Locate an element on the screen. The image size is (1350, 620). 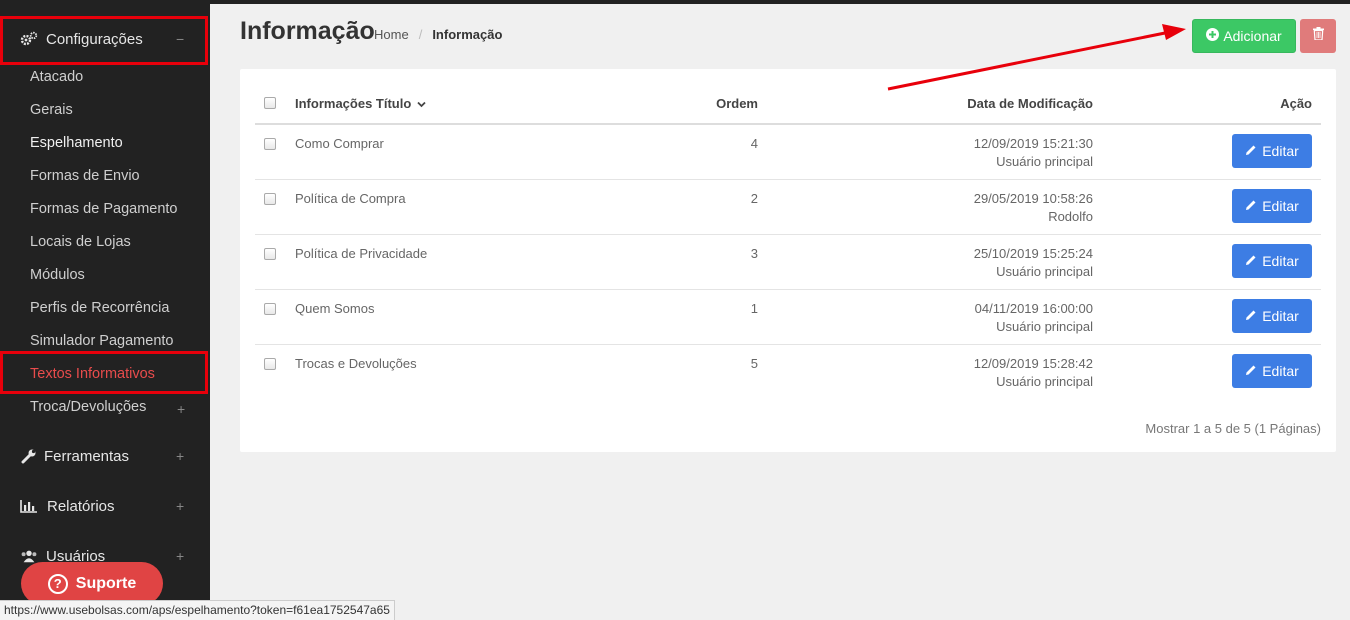
row-title: Quem Somos is located at coordinates (334, 308).